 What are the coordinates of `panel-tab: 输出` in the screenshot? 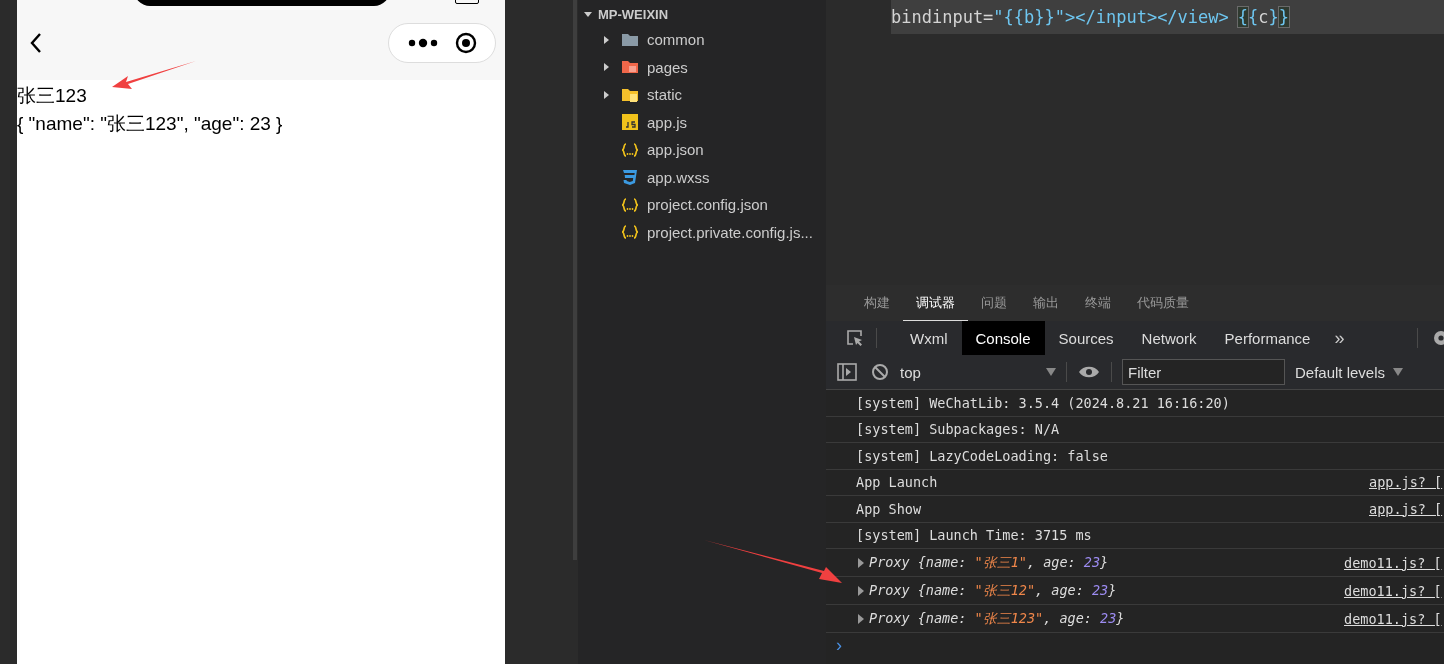 It's located at (1046, 303).